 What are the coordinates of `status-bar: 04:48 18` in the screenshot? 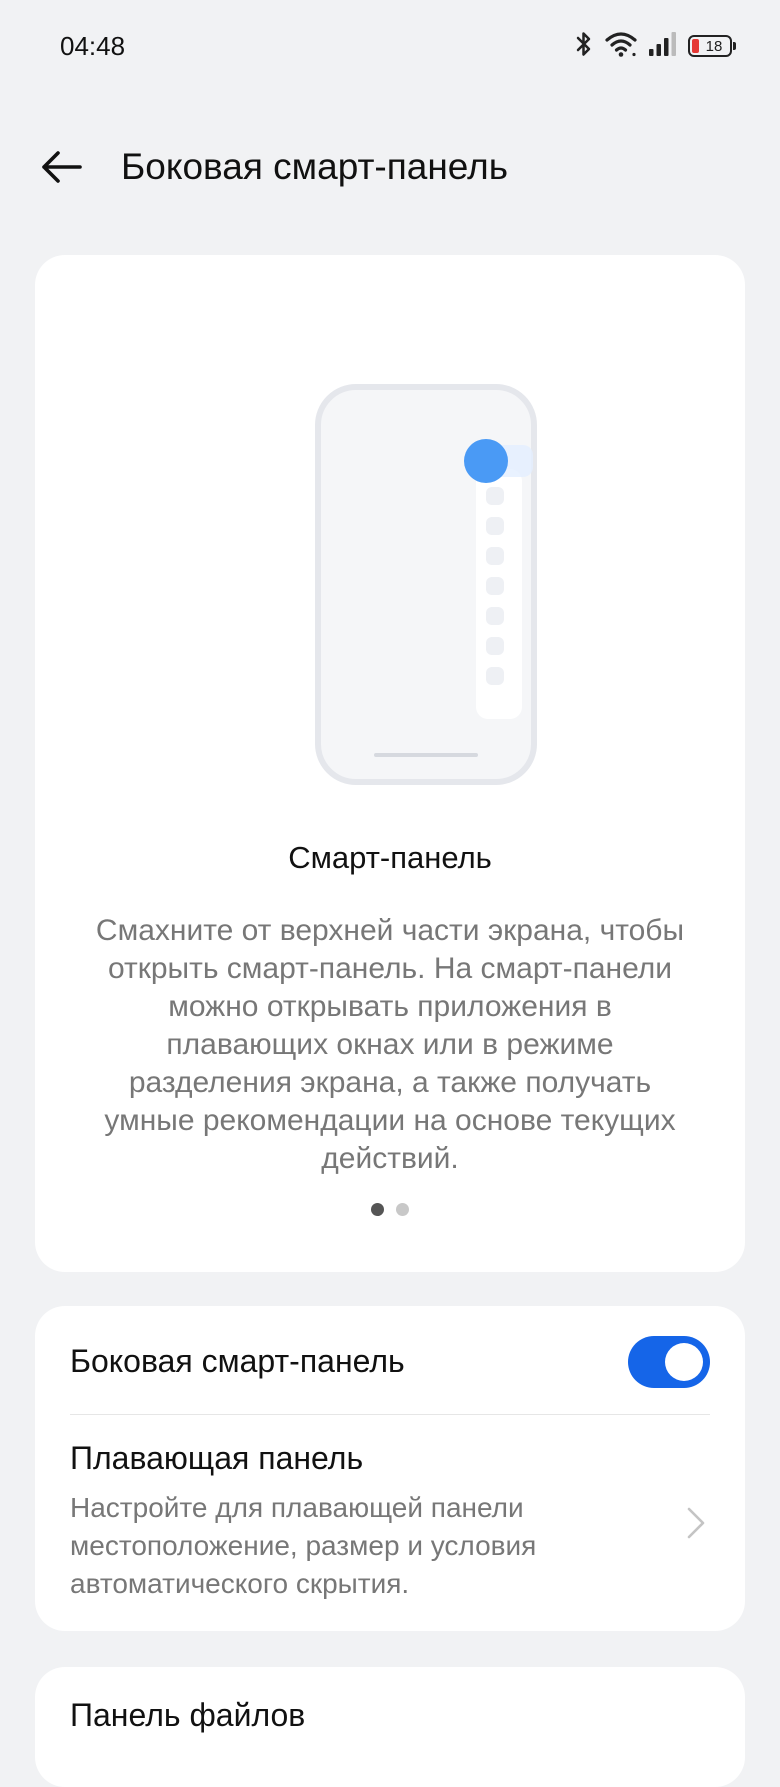 It's located at (390, 47).